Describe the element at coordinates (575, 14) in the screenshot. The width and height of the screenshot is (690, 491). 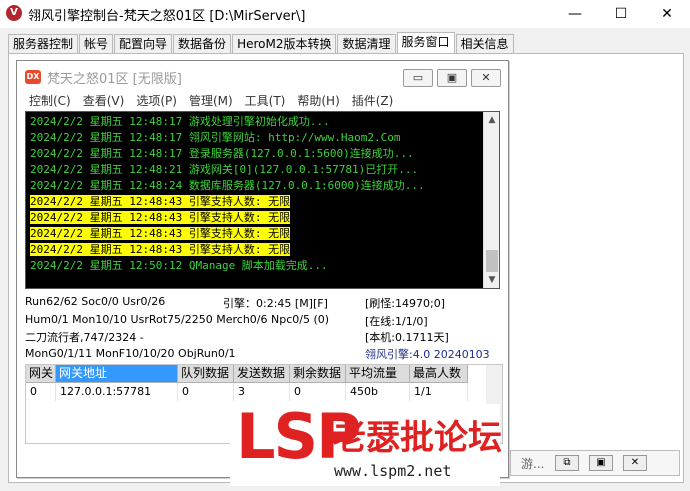
I see `minimize-button: —` at that location.